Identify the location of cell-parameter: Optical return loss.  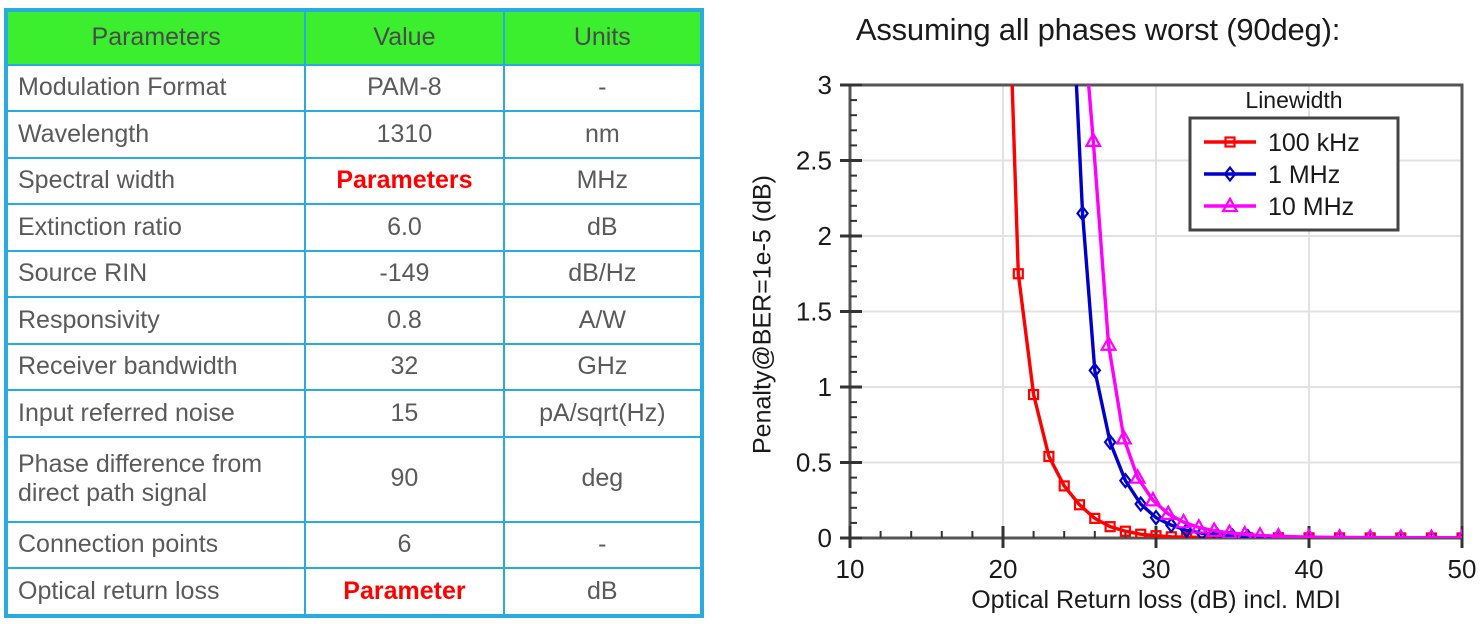
(155, 592).